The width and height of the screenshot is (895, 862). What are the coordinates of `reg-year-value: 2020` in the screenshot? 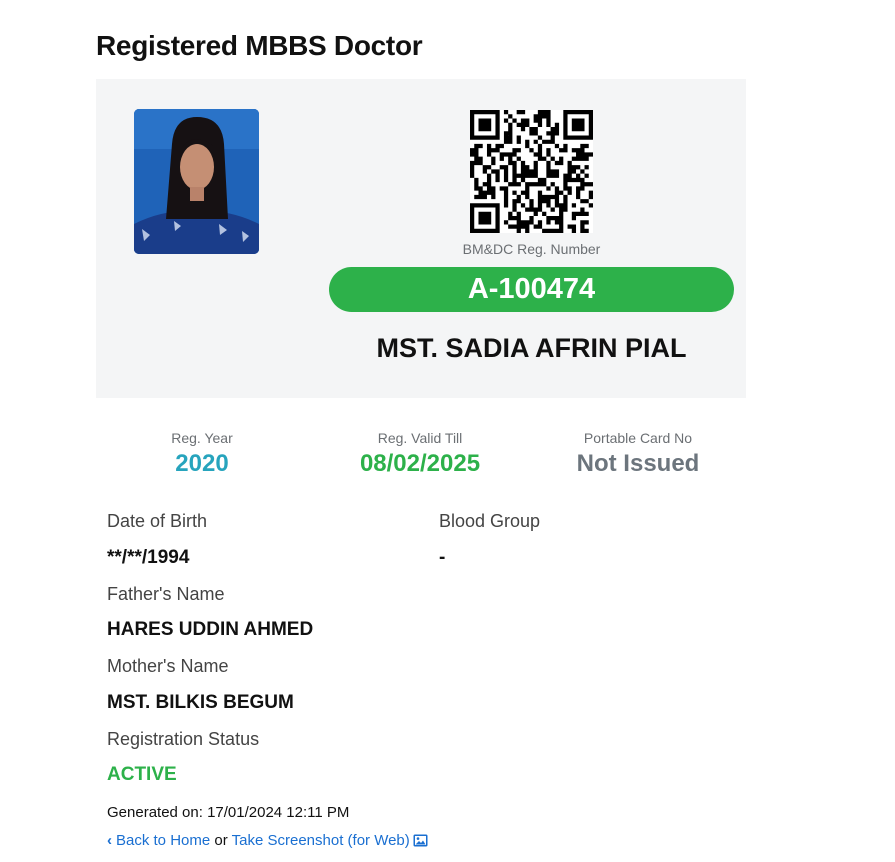 It's located at (202, 463).